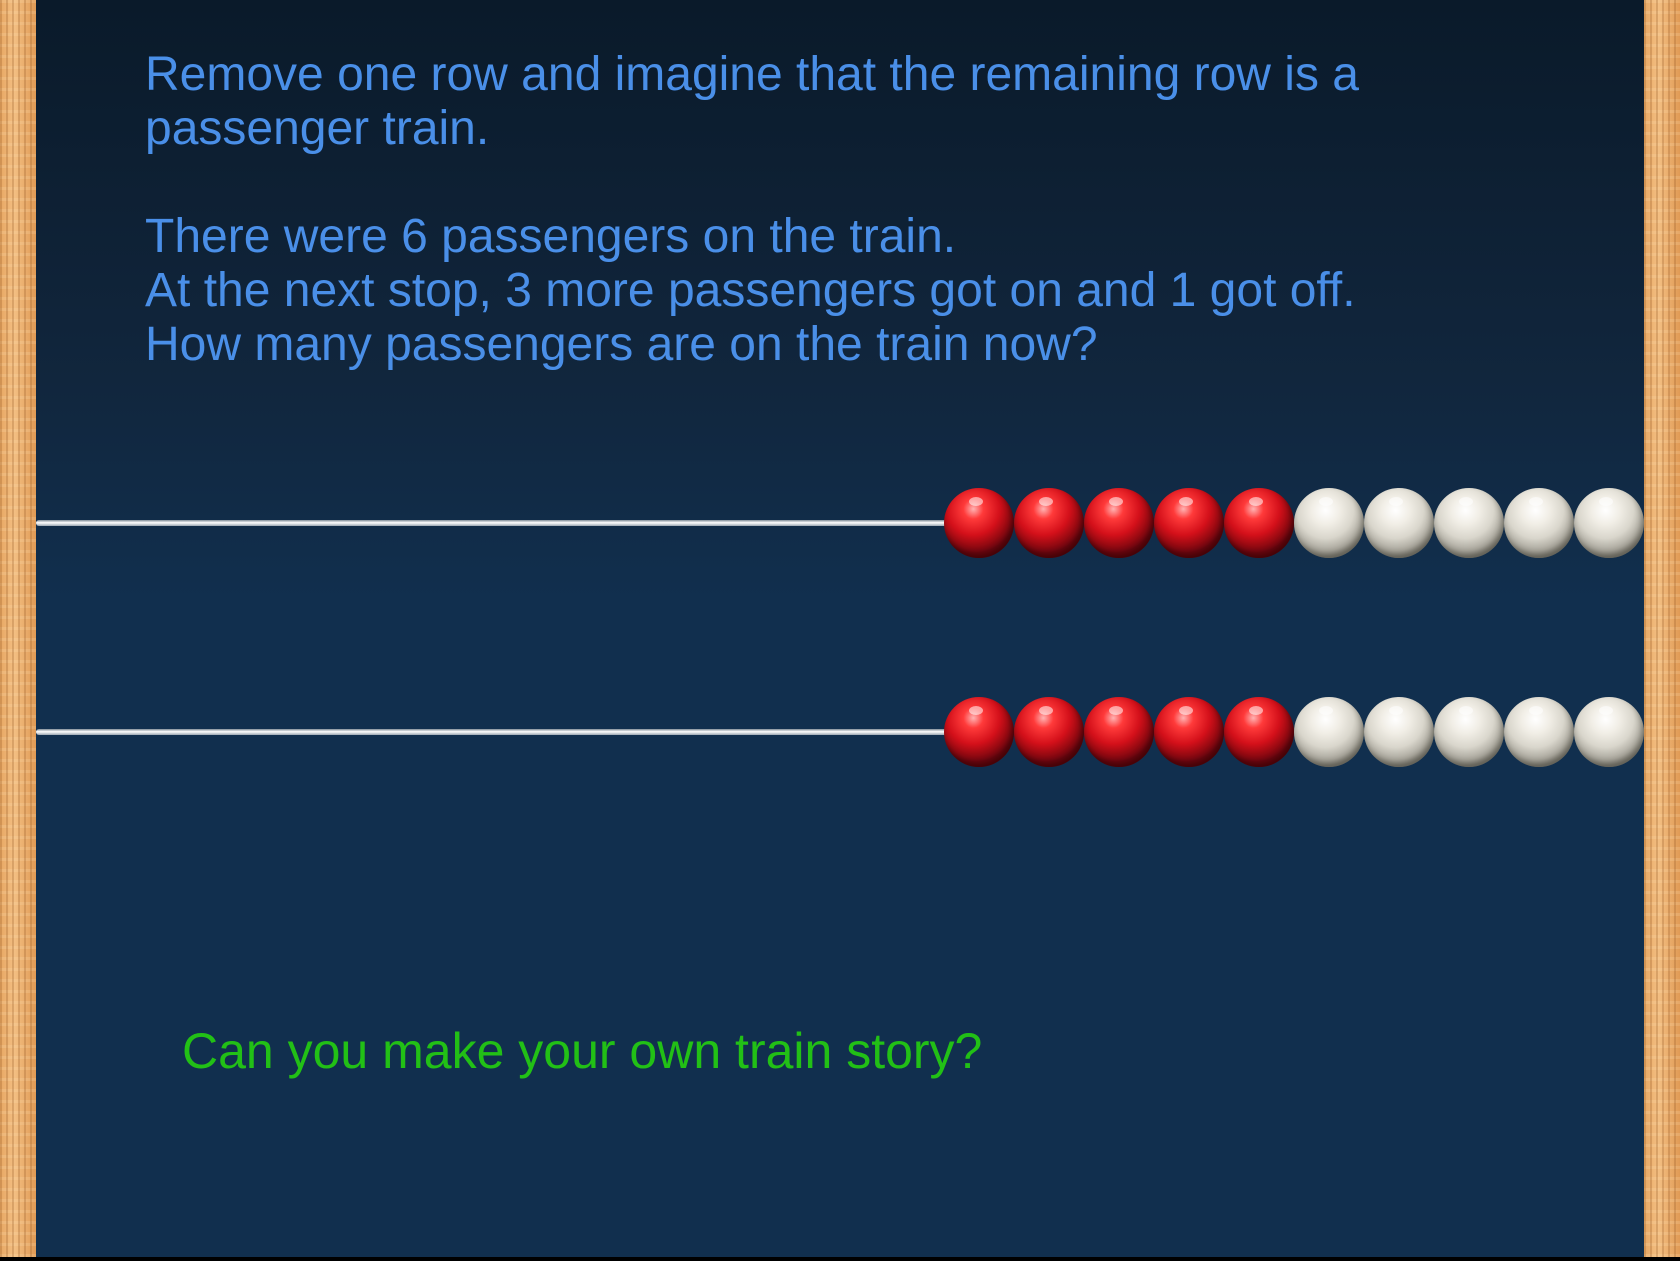  What do you see at coordinates (551, 236) in the screenshot?
I see `instruction-line: There were 6 passengers on the train.` at bounding box center [551, 236].